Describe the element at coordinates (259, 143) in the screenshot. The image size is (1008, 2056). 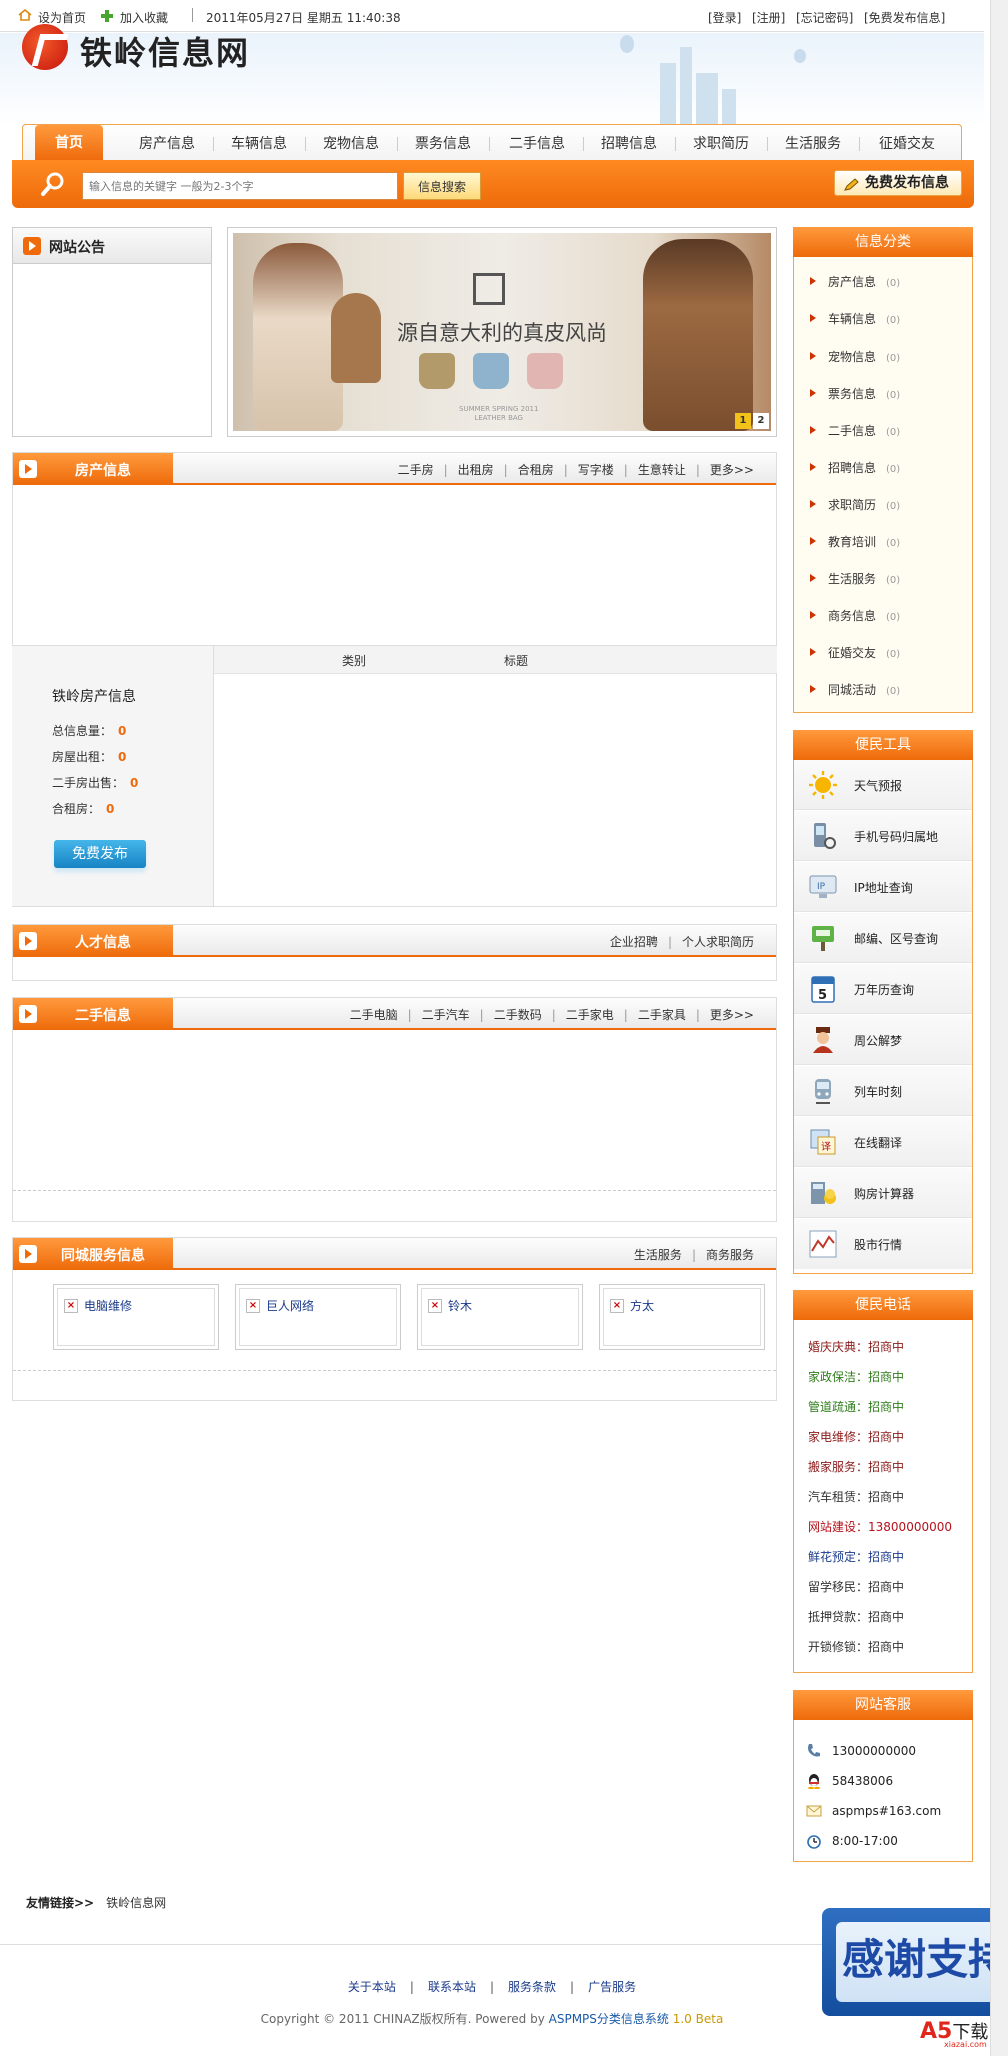
I see `nav-tab-vehicle: 车辆信息` at that location.